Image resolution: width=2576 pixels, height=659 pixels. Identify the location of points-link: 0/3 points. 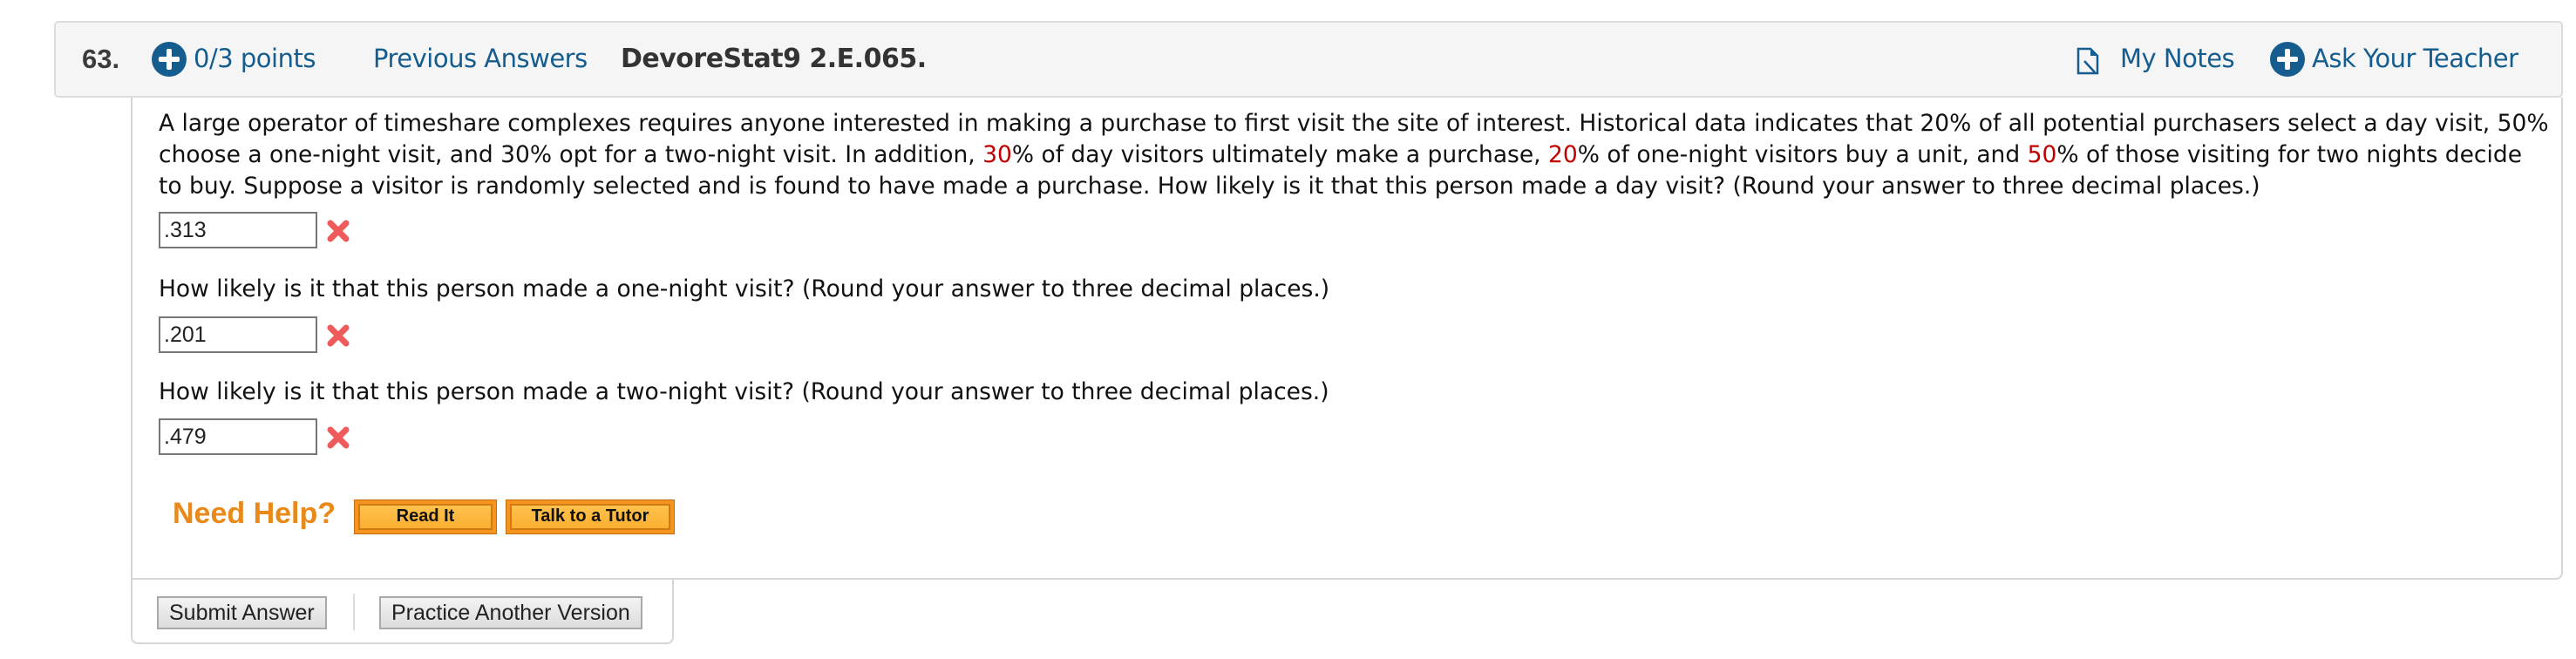
(255, 58).